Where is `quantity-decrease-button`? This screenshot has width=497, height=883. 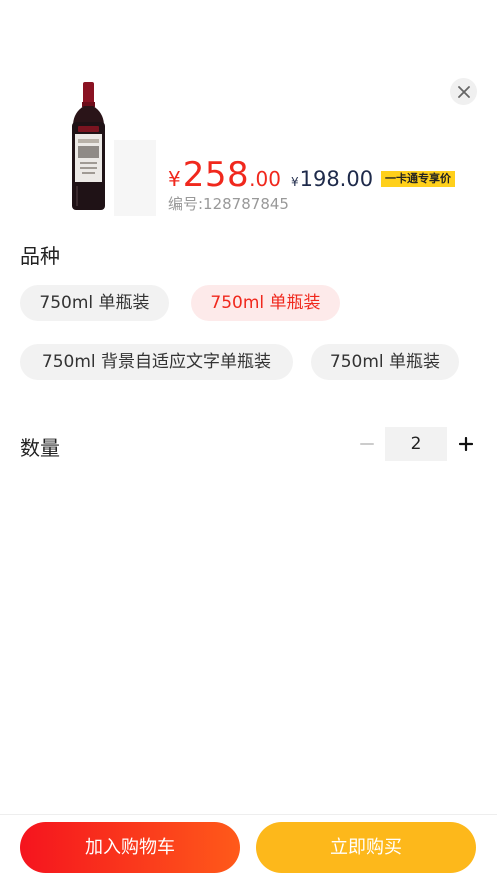 quantity-decrease-button is located at coordinates (367, 444).